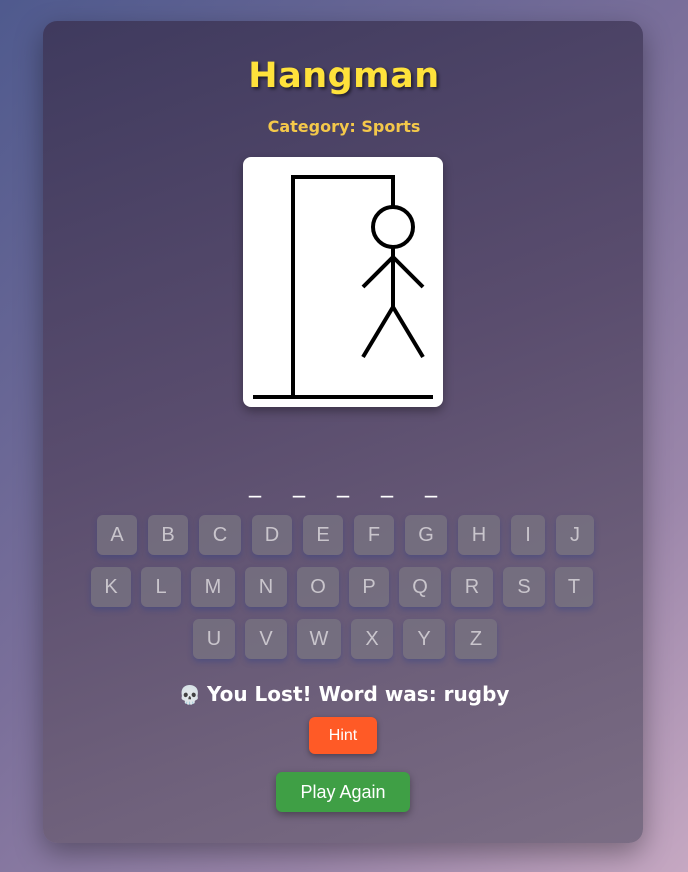 This screenshot has height=872, width=688. I want to click on letter-key-d: D, so click(272, 535).